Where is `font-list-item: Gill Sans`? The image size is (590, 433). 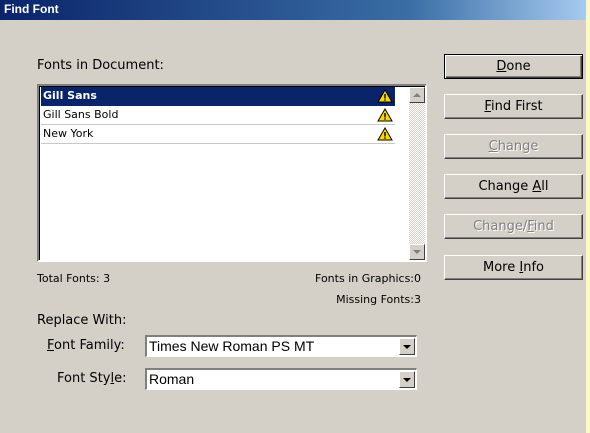
font-list-item: Gill Sans is located at coordinates (218, 96).